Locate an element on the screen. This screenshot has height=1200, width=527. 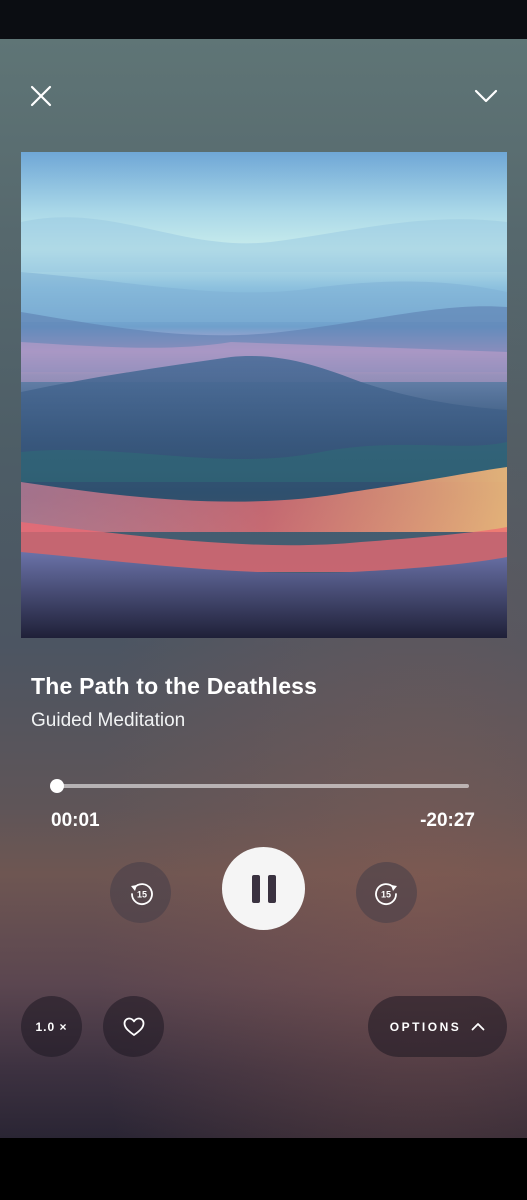
chevron-down-icon is located at coordinates (486, 96).